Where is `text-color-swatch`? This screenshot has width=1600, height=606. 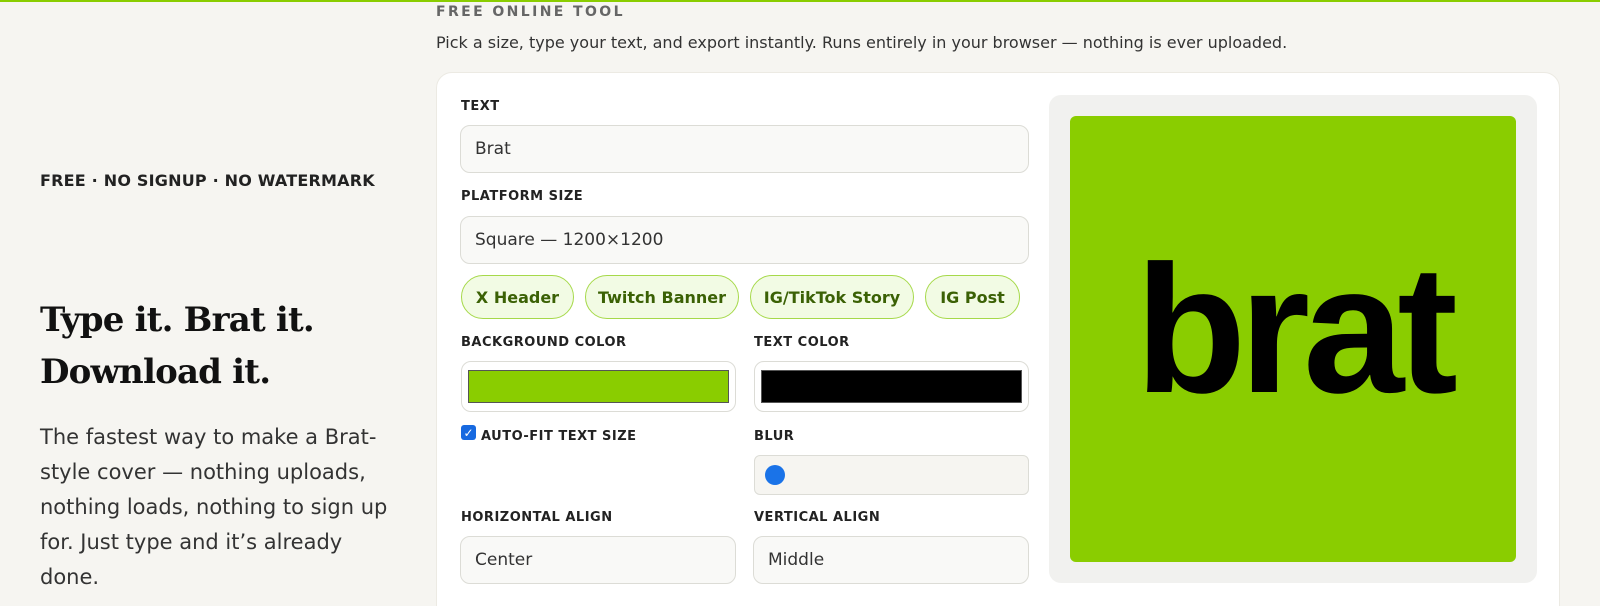
text-color-swatch is located at coordinates (891, 386).